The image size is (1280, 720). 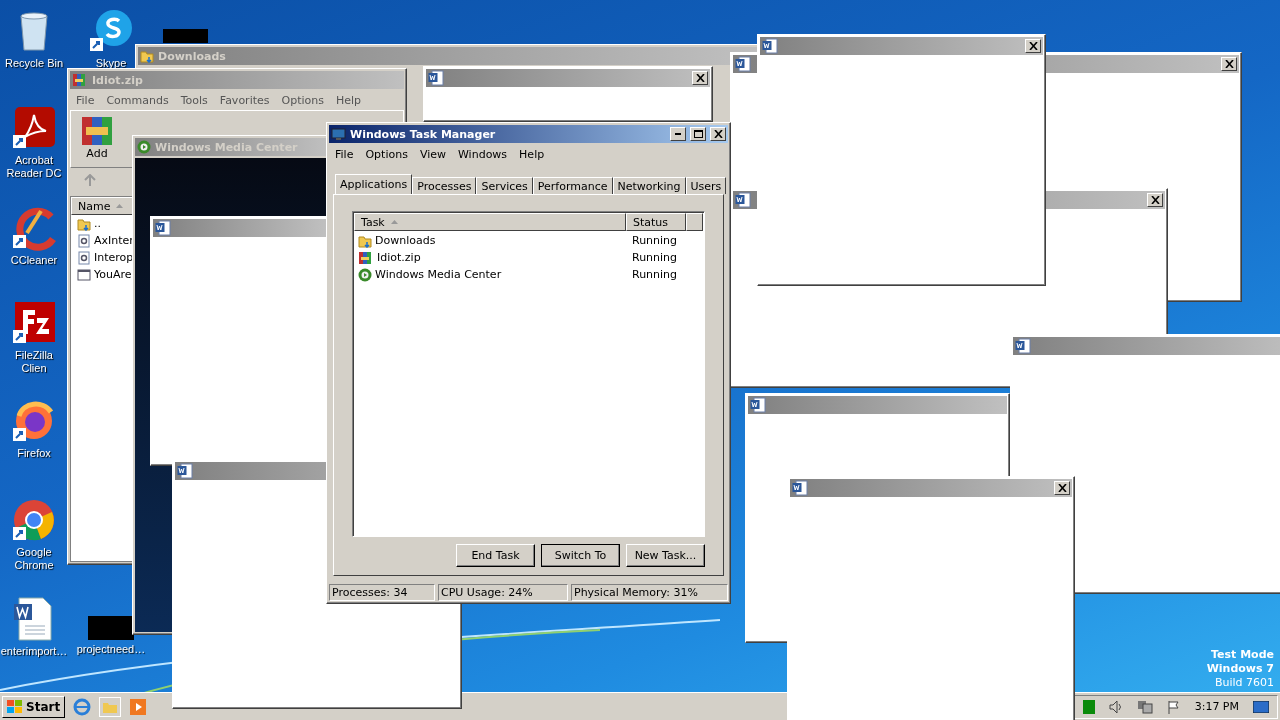 What do you see at coordinates (192, 56) in the screenshot?
I see `window-title: Downloads` at bounding box center [192, 56].